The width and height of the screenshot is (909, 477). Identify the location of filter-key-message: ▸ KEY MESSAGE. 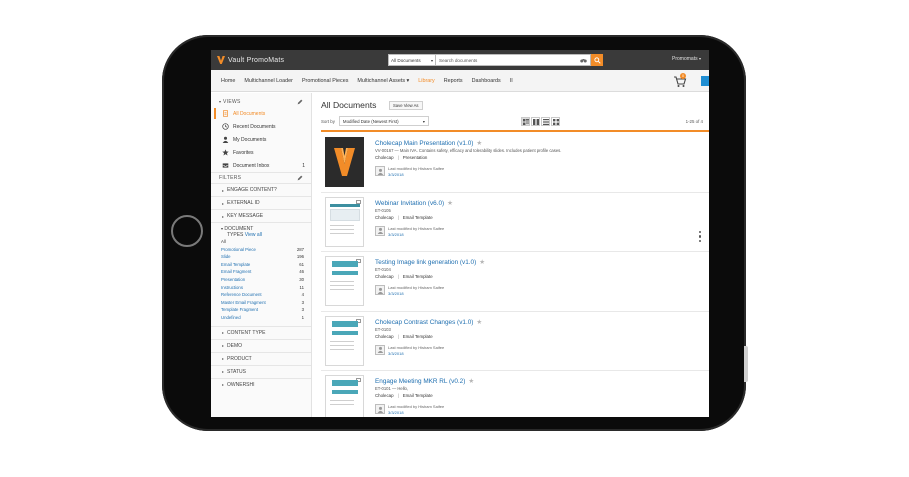
(261, 215).